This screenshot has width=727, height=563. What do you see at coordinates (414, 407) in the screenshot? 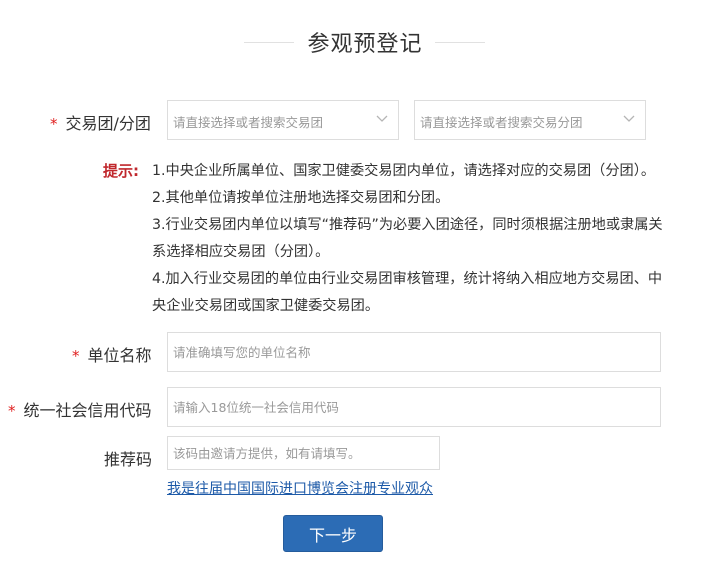
I see `credit-code-input` at bounding box center [414, 407].